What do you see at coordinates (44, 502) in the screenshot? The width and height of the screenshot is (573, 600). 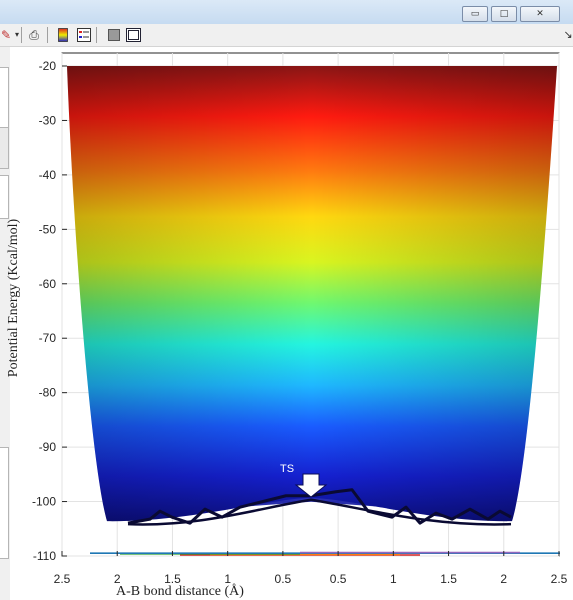 I see `y-tick-label: -100` at bounding box center [44, 502].